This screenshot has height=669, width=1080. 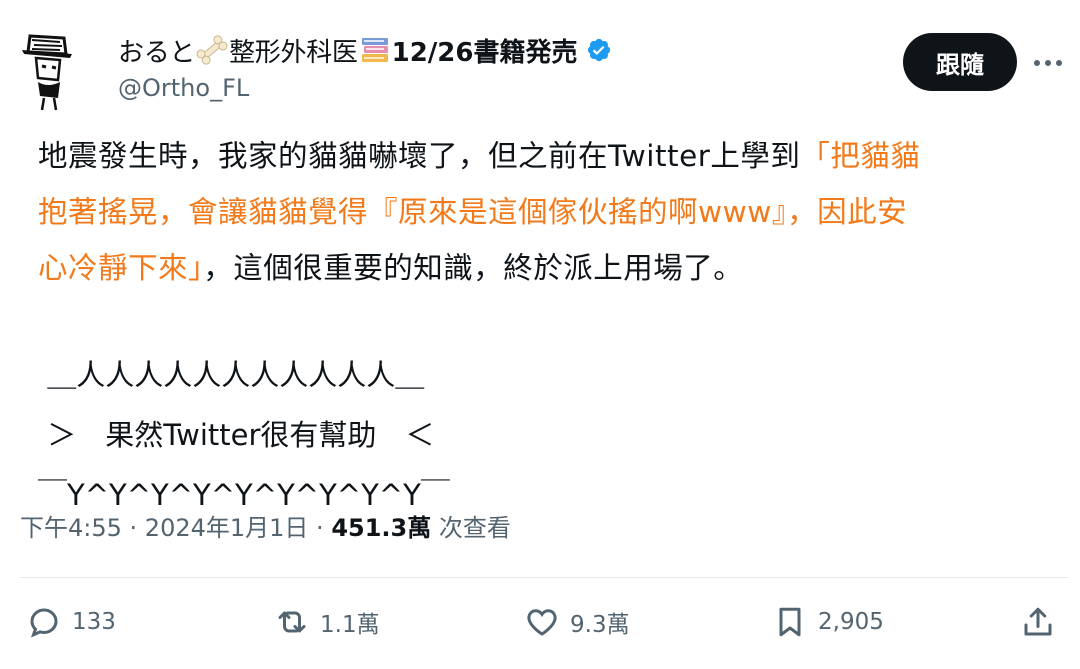 I want to click on tweet-line-2: 抱著搖晃，會讓貓貓覺得『原來是這個傢伙搖的啊www』，因此安, so click(x=473, y=212).